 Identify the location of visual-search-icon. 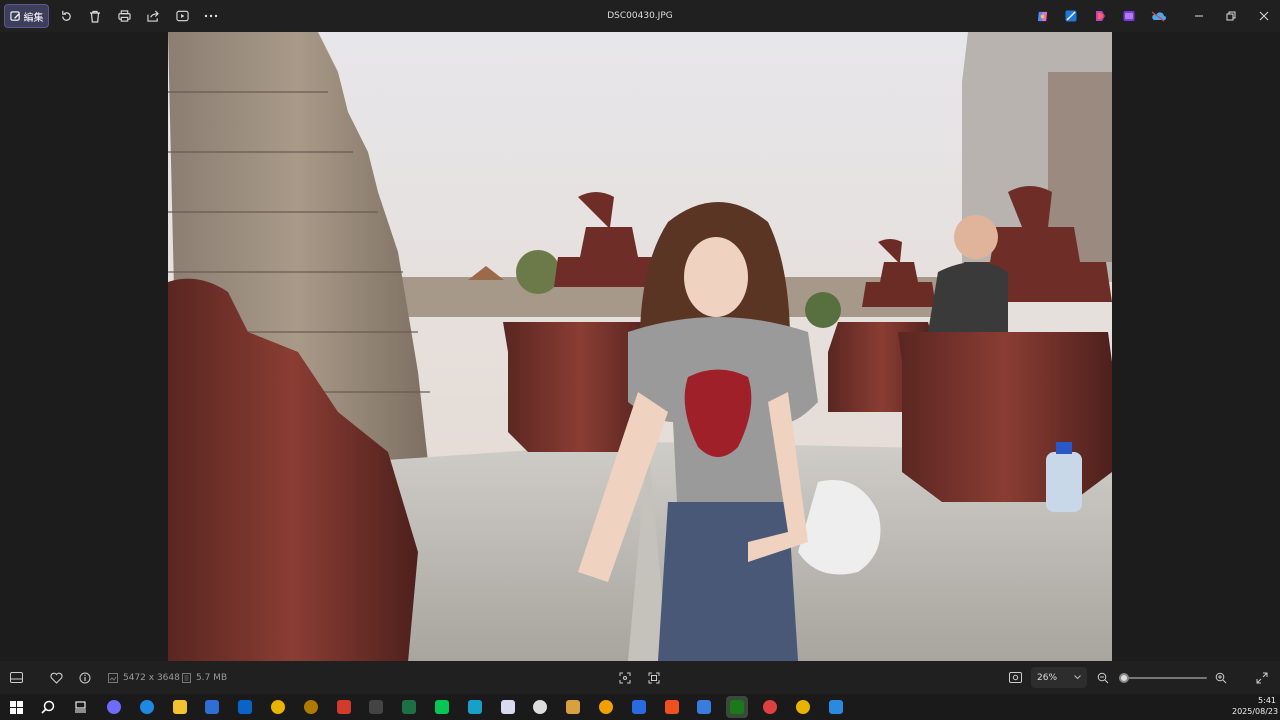
(654, 677).